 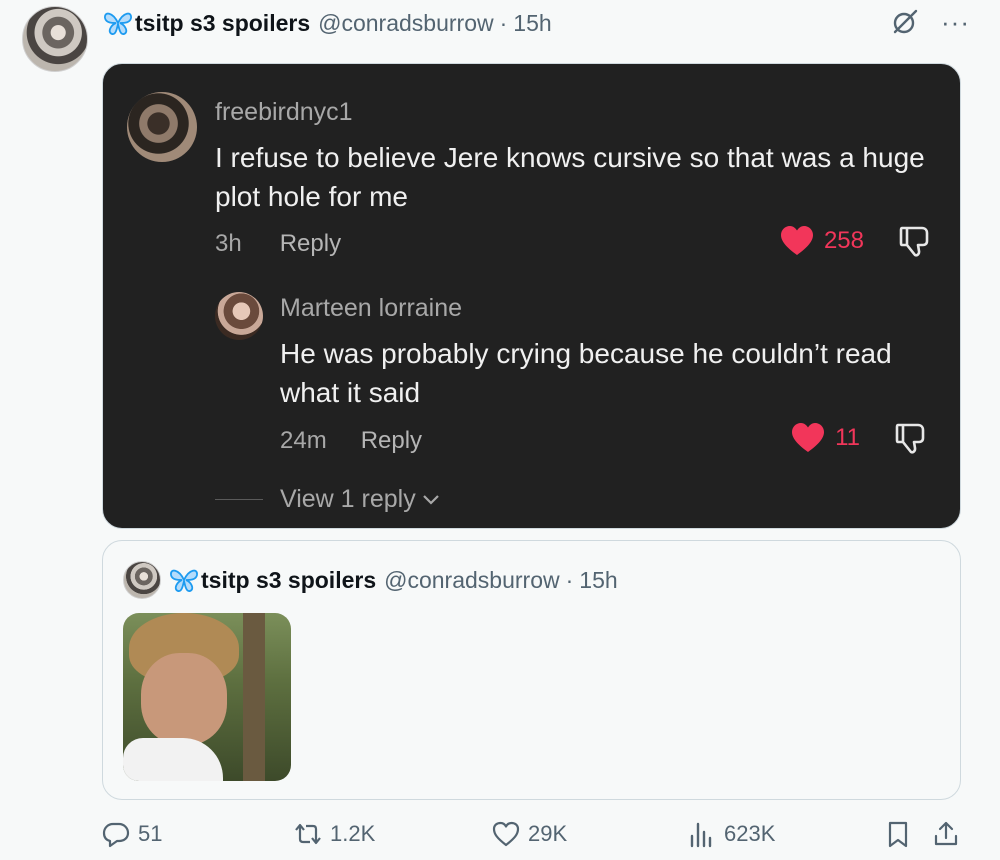 I want to click on chevron-down-icon, so click(x=430, y=499).